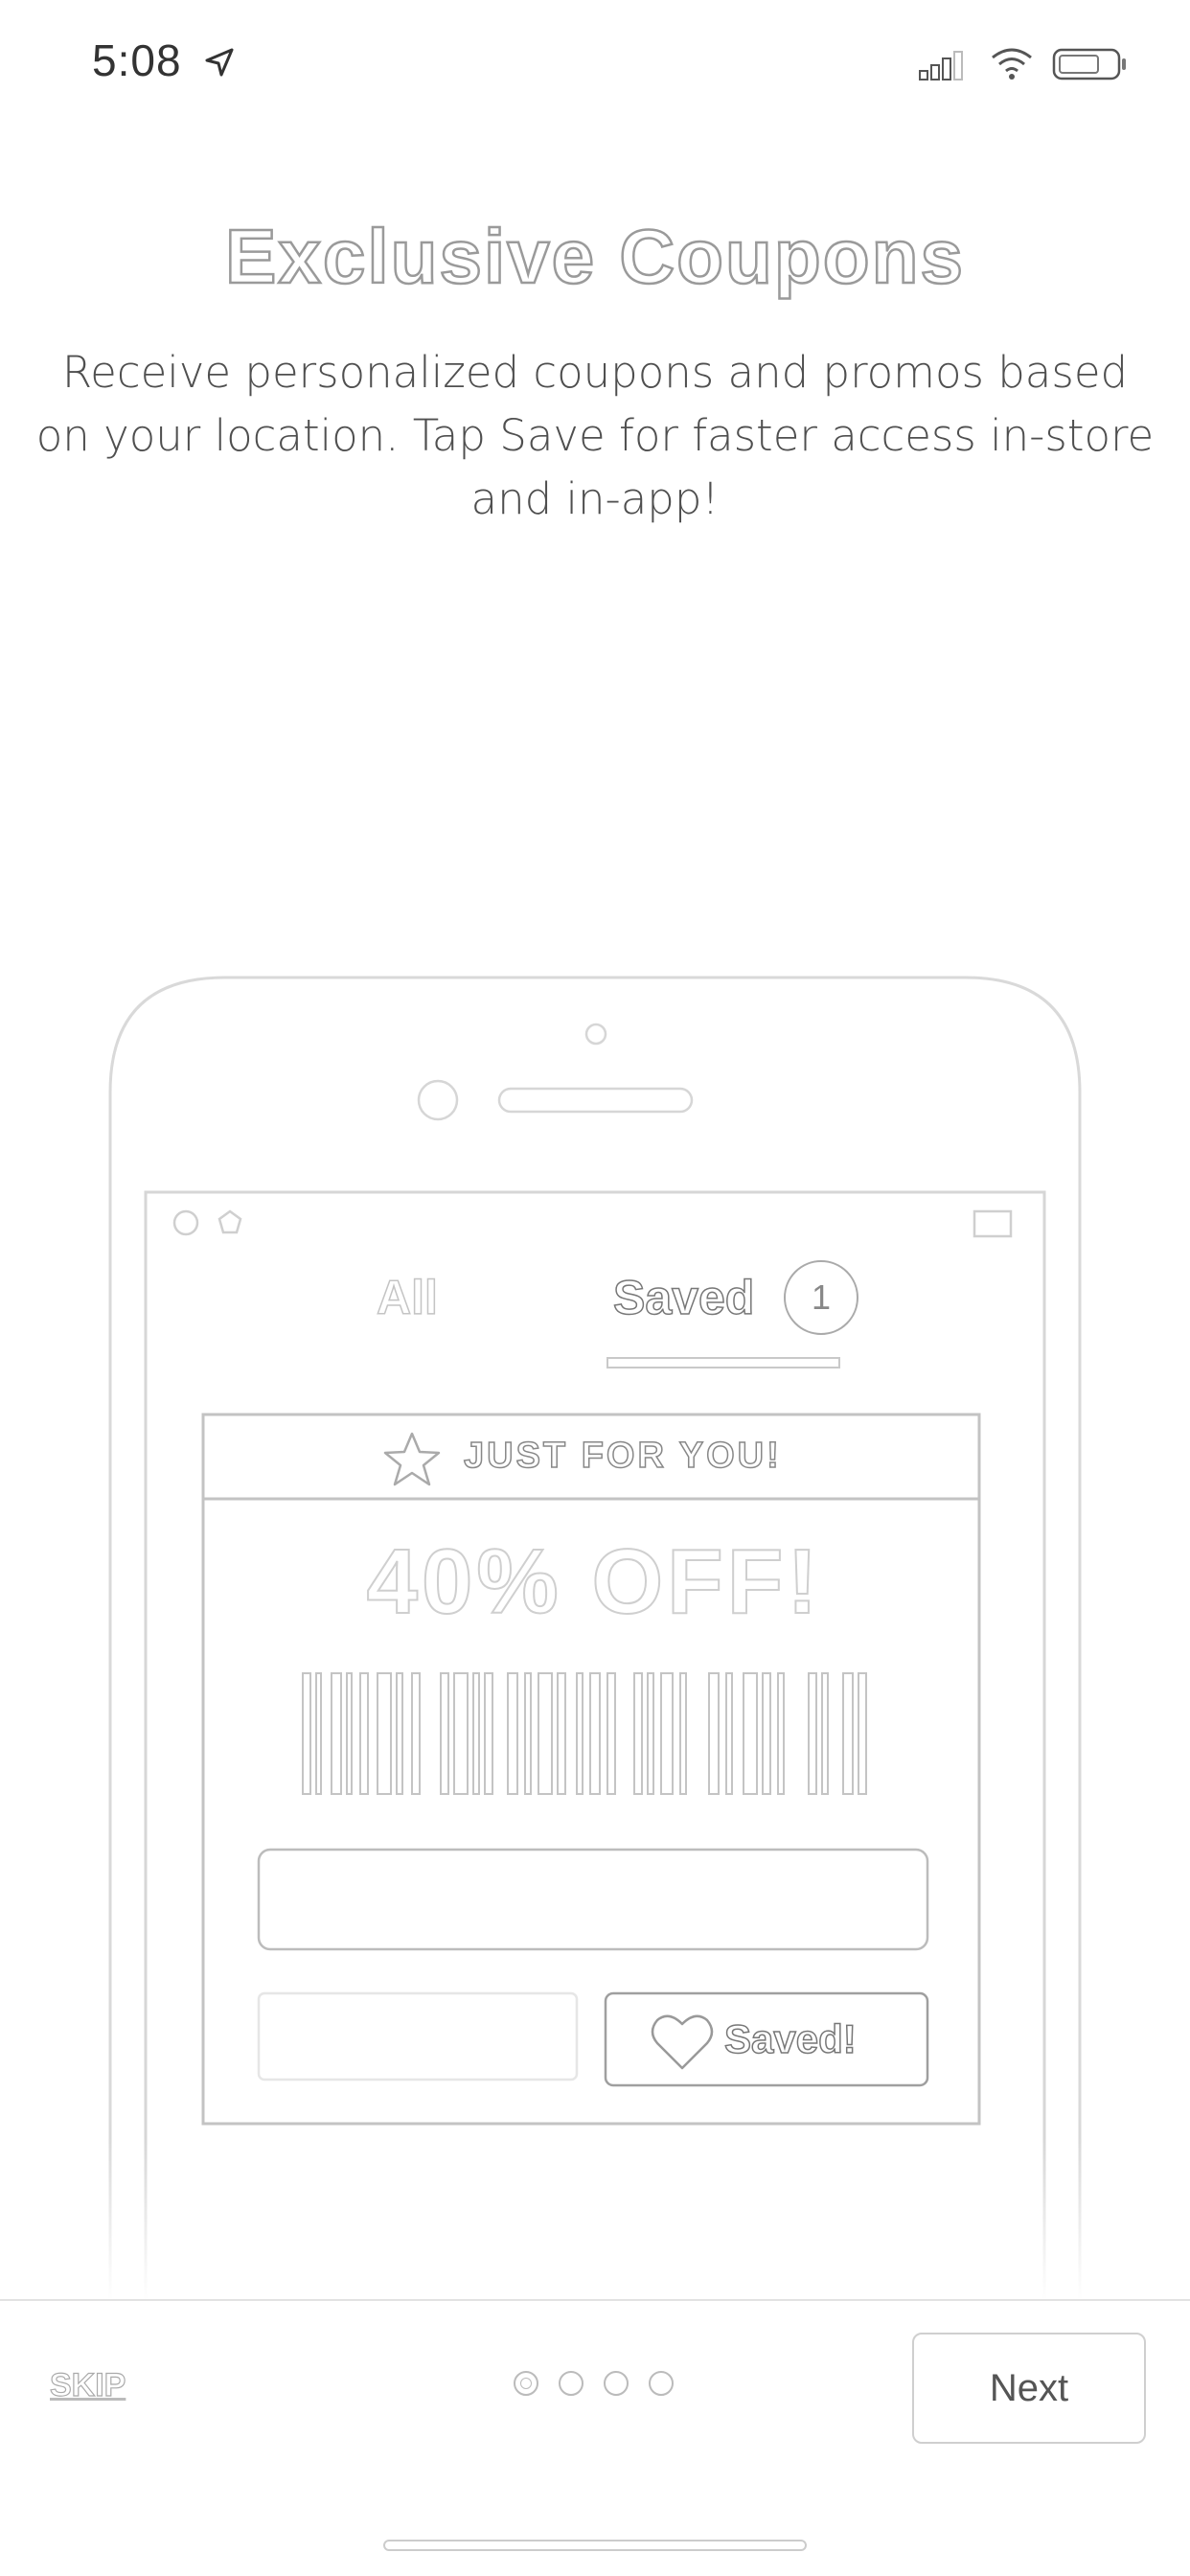 This screenshot has width=1190, height=2576. I want to click on skip-button: SKIP, so click(88, 2385).